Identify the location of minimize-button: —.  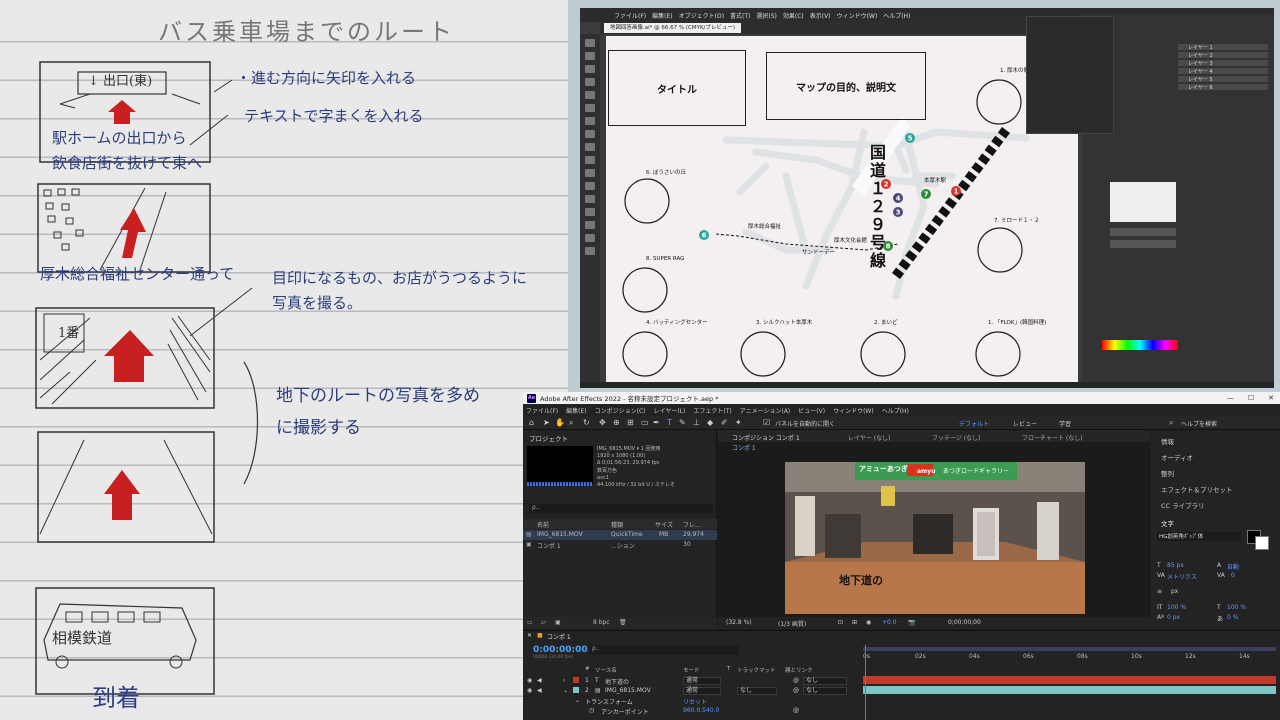
(1230, 398).